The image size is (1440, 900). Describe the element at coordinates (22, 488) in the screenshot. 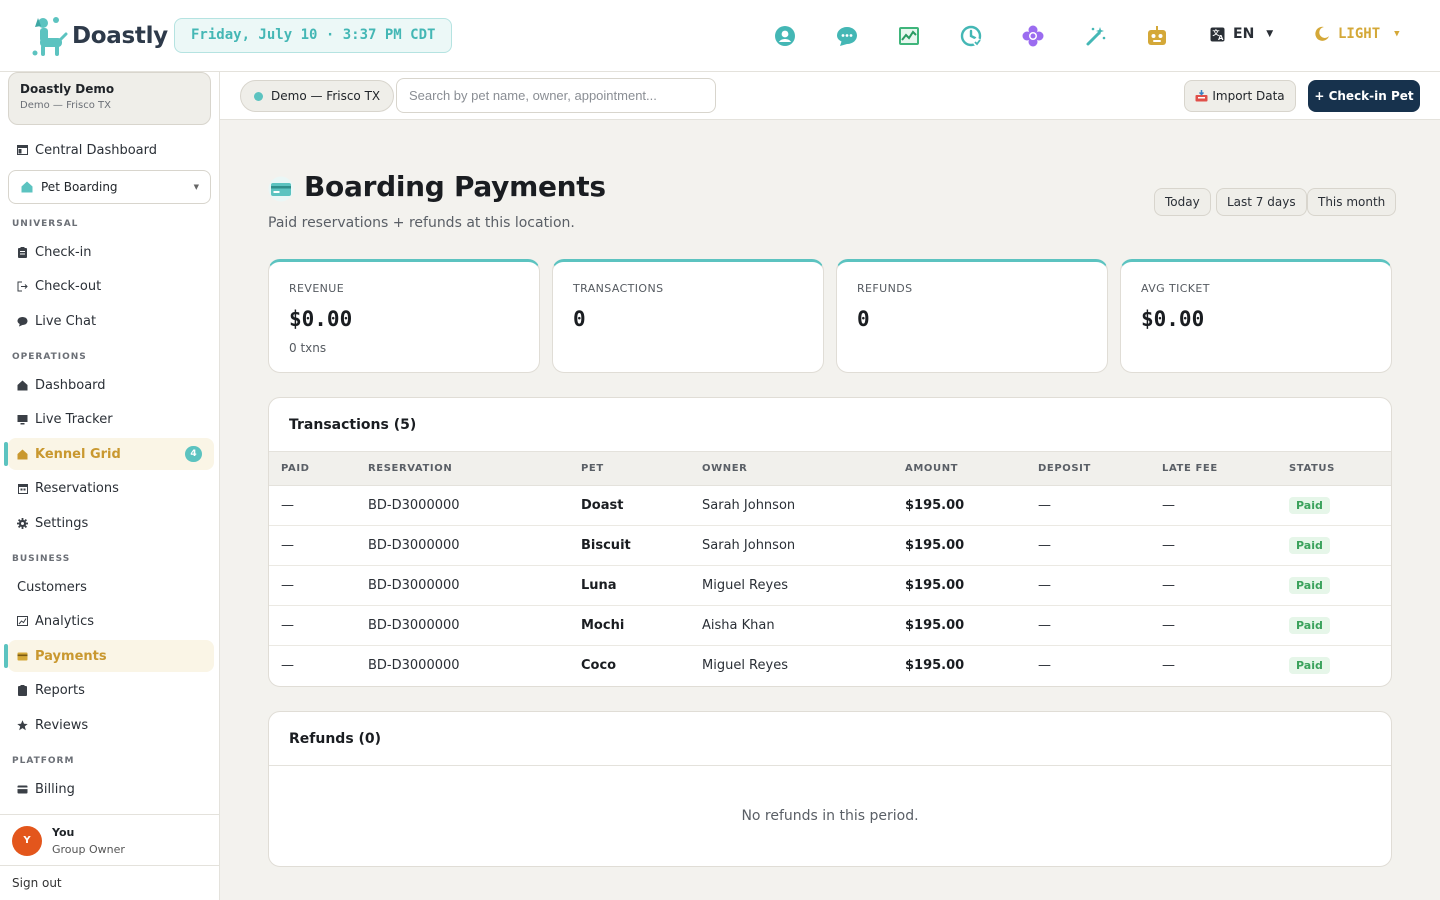

I see `calendar-icon` at that location.